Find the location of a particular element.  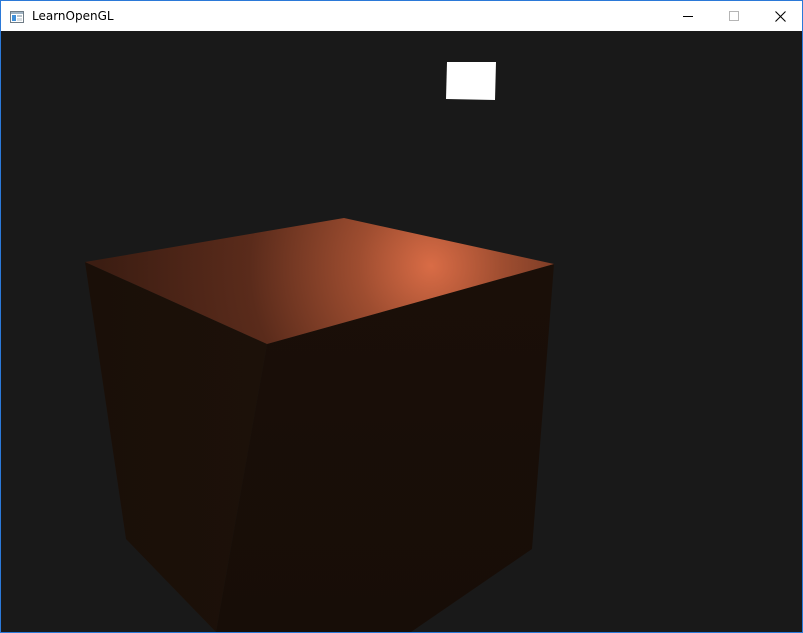

maximize-icon is located at coordinates (734, 16).